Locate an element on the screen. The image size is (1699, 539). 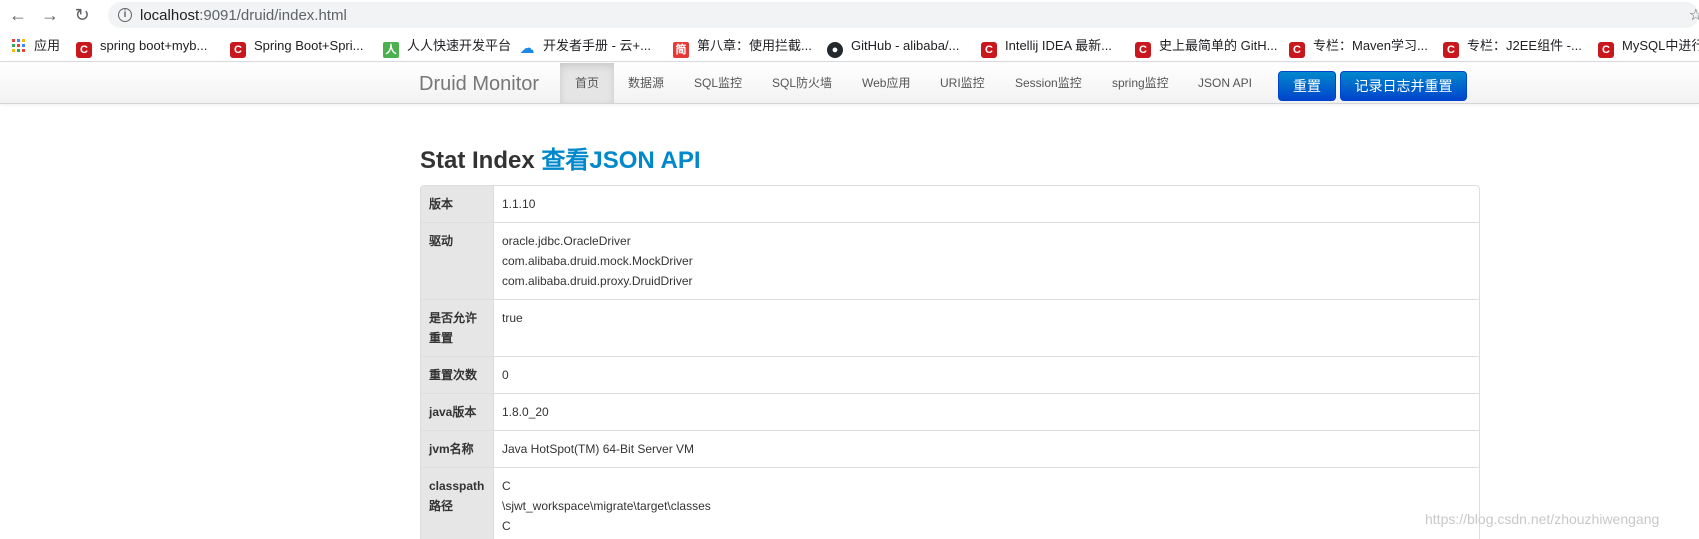
table-row: 重置次数 0 is located at coordinates (950, 374).